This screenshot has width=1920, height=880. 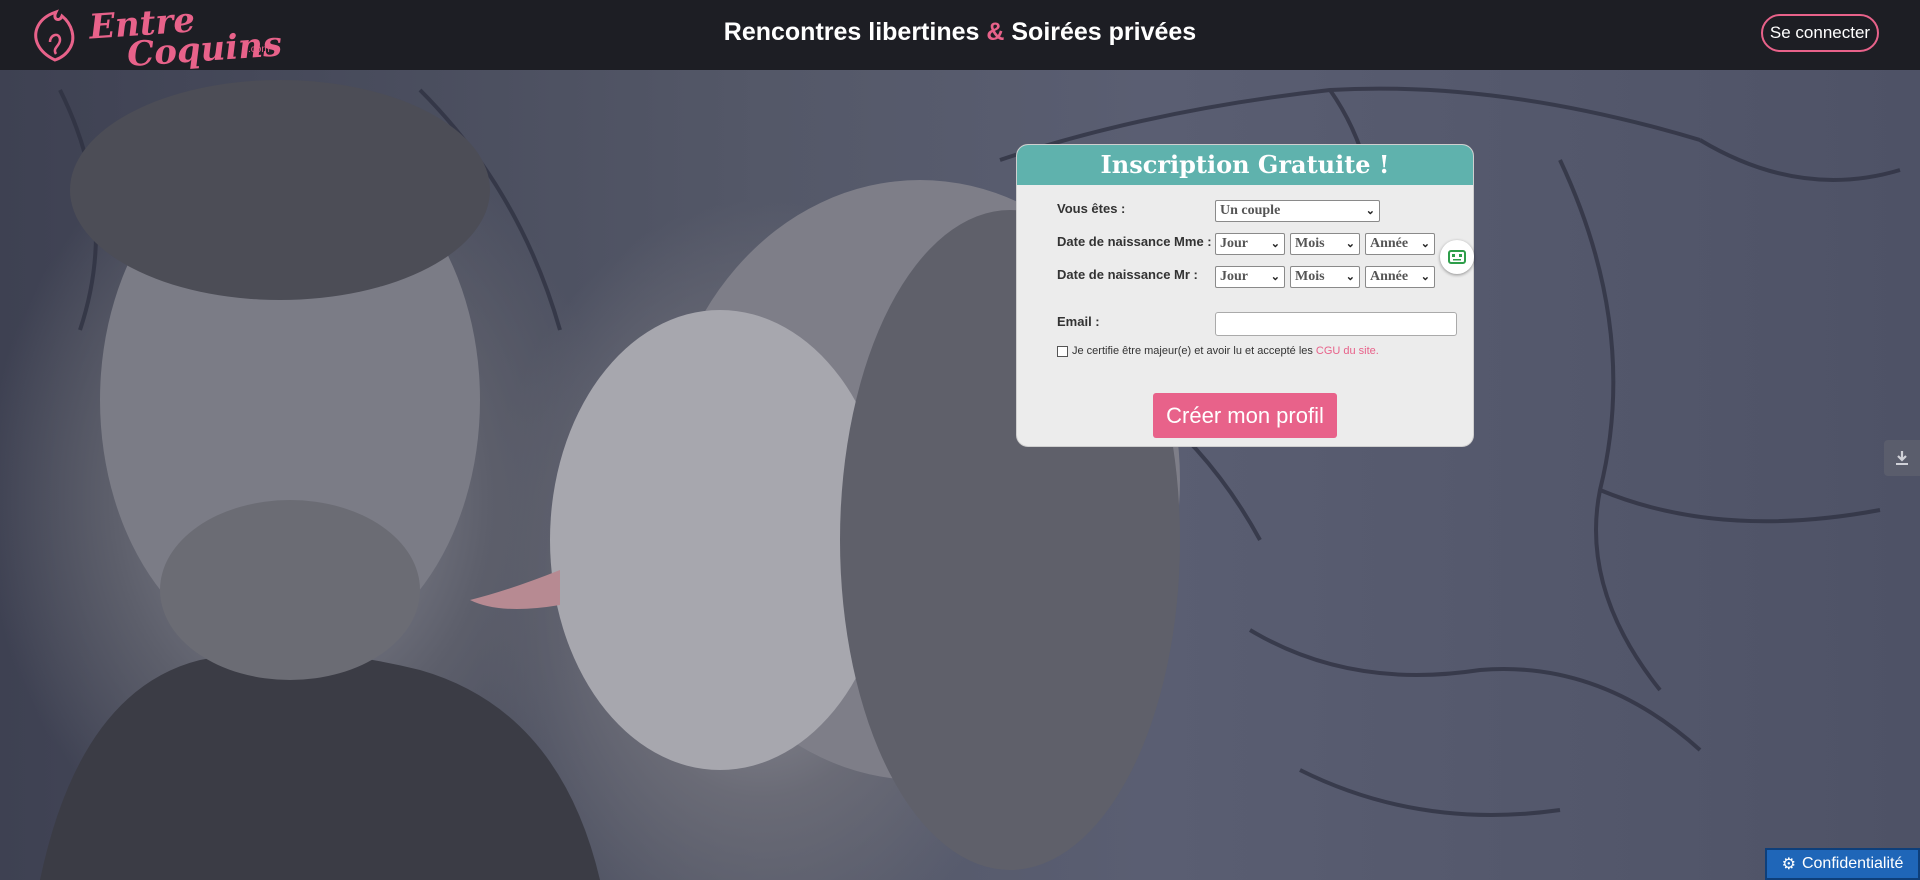 I want to click on dob-mme-year-select: Année ⌄, so click(x=1400, y=244).